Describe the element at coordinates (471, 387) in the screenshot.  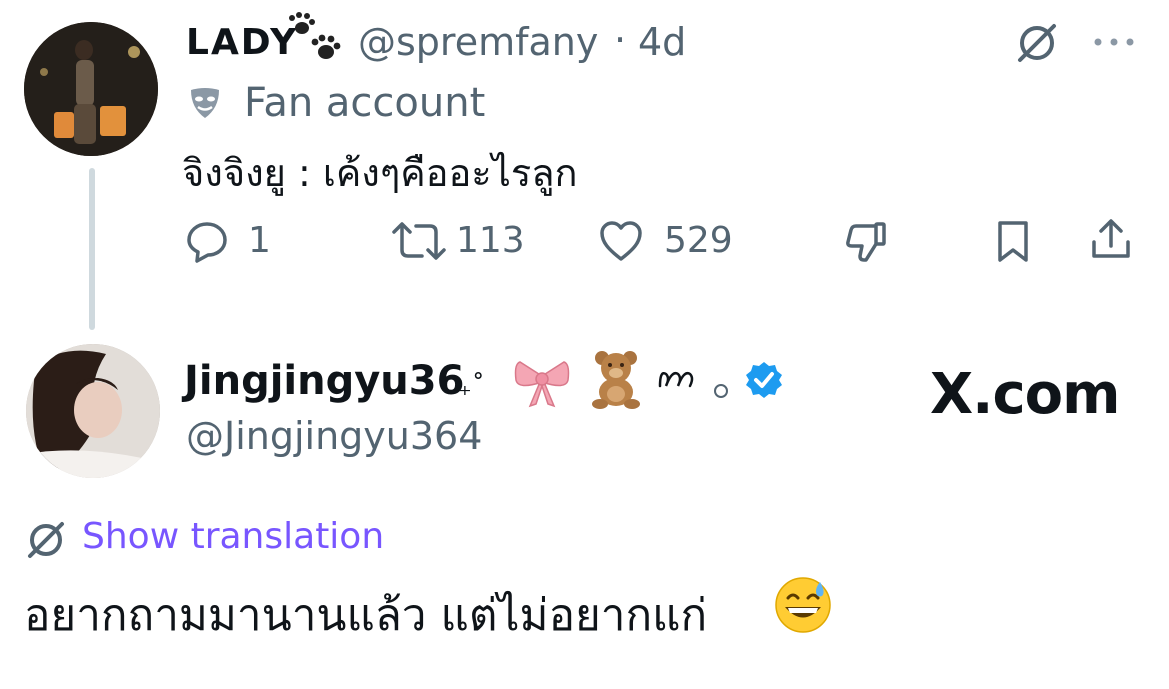
I see `sparkle-decoration: ₊˚` at that location.